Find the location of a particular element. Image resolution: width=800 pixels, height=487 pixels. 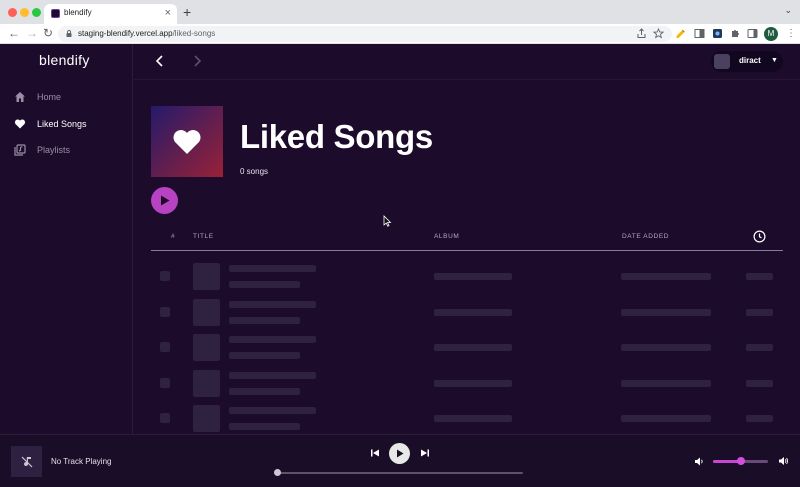

window-minimize-button is located at coordinates (24, 12).